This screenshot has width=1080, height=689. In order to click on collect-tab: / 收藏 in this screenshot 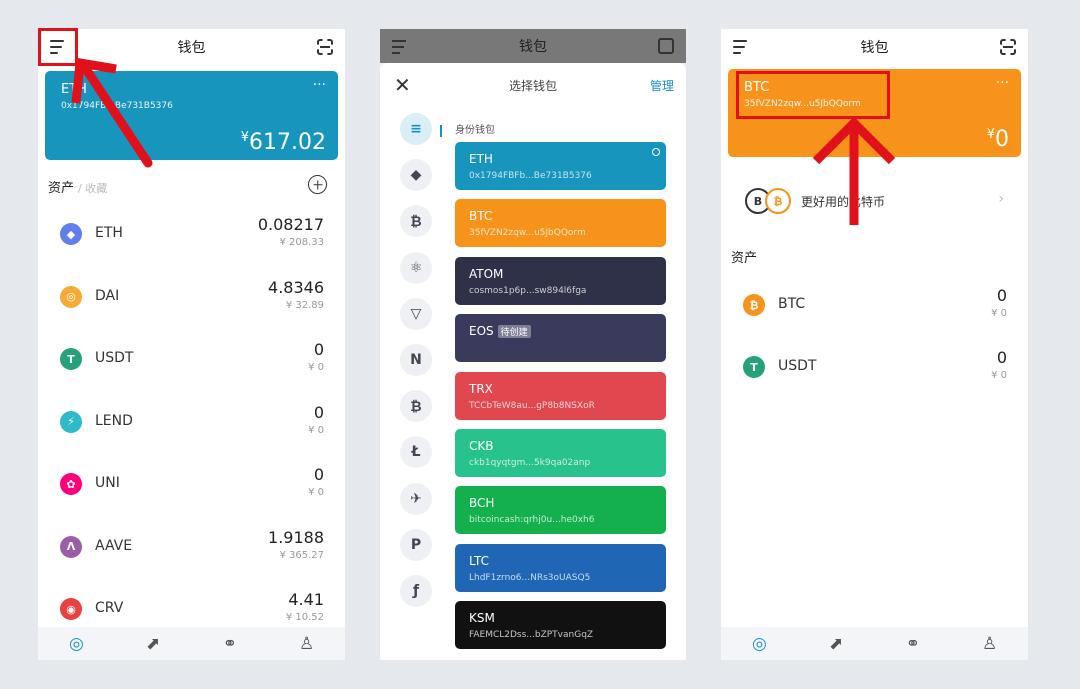, I will do `click(92, 188)`.